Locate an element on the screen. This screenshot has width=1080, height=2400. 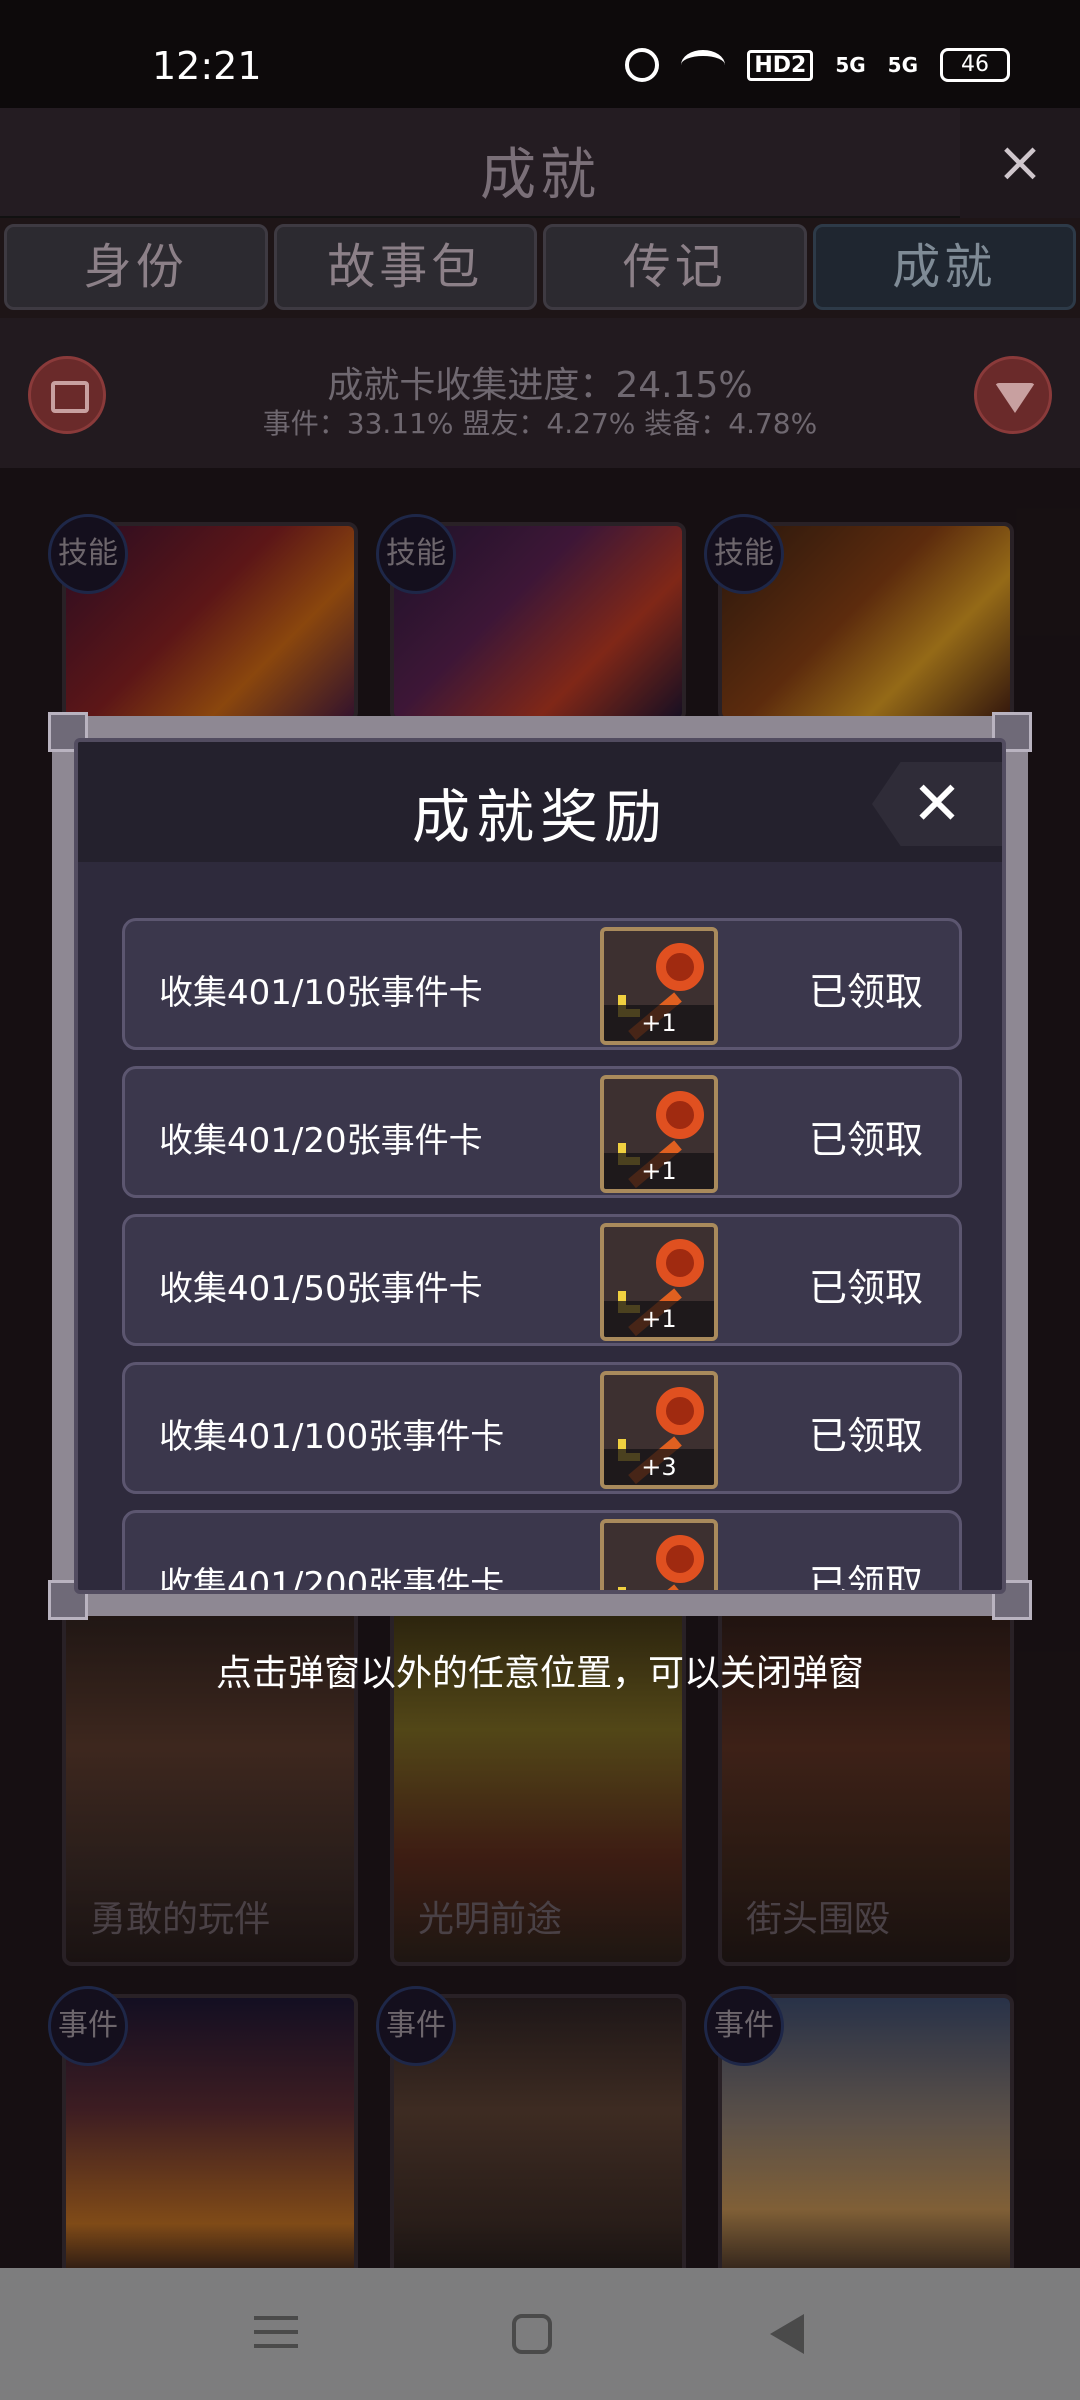
key-icon: +3 is located at coordinates (659, 1430).